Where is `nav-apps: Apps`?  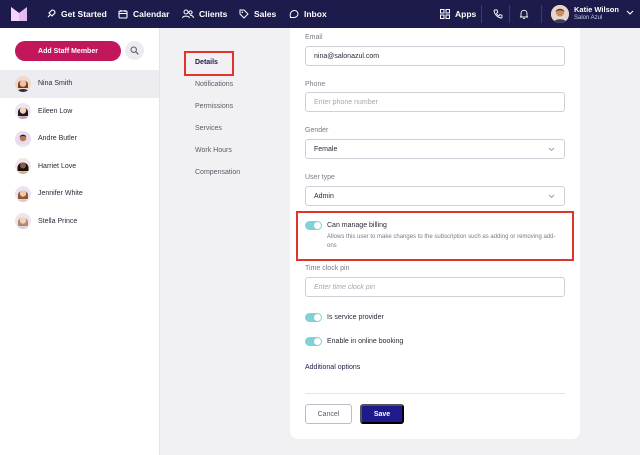
nav-apps: Apps is located at coordinates (458, 14).